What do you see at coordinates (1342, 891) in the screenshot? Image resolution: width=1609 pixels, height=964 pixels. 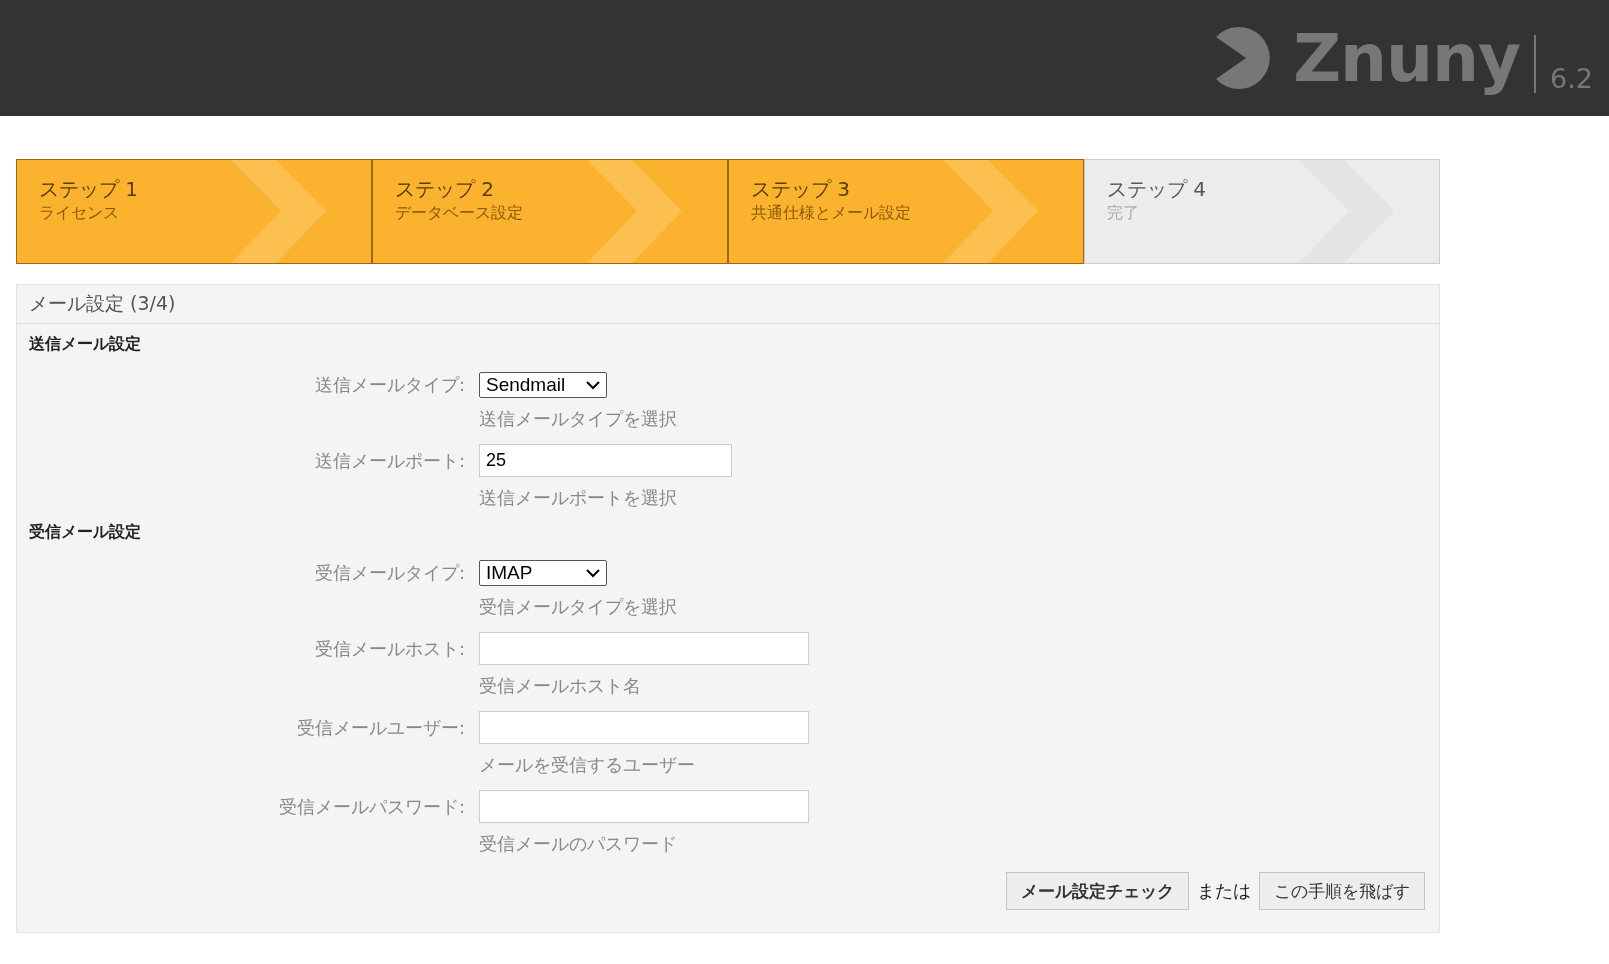 I see `skip-button: この手順を飛ばす` at bounding box center [1342, 891].